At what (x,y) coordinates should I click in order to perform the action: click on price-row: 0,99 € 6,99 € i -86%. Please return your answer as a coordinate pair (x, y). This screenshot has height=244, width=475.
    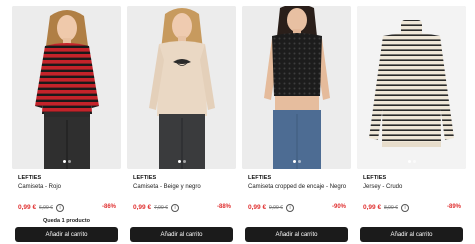
    Looking at the image, I should click on (67, 208).